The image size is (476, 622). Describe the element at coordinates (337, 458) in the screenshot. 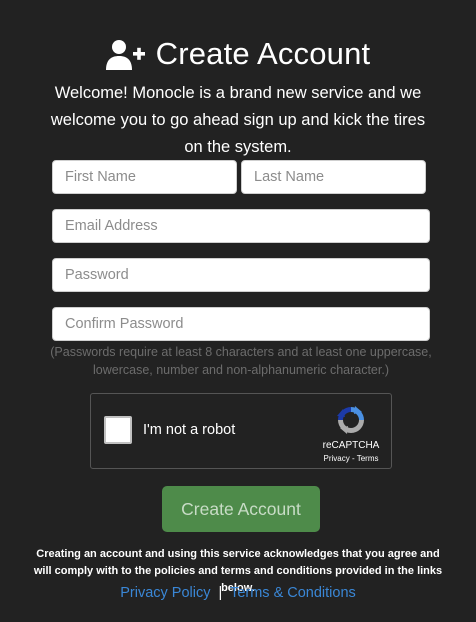

I see `recaptcha-privacy-link: Privacy` at that location.